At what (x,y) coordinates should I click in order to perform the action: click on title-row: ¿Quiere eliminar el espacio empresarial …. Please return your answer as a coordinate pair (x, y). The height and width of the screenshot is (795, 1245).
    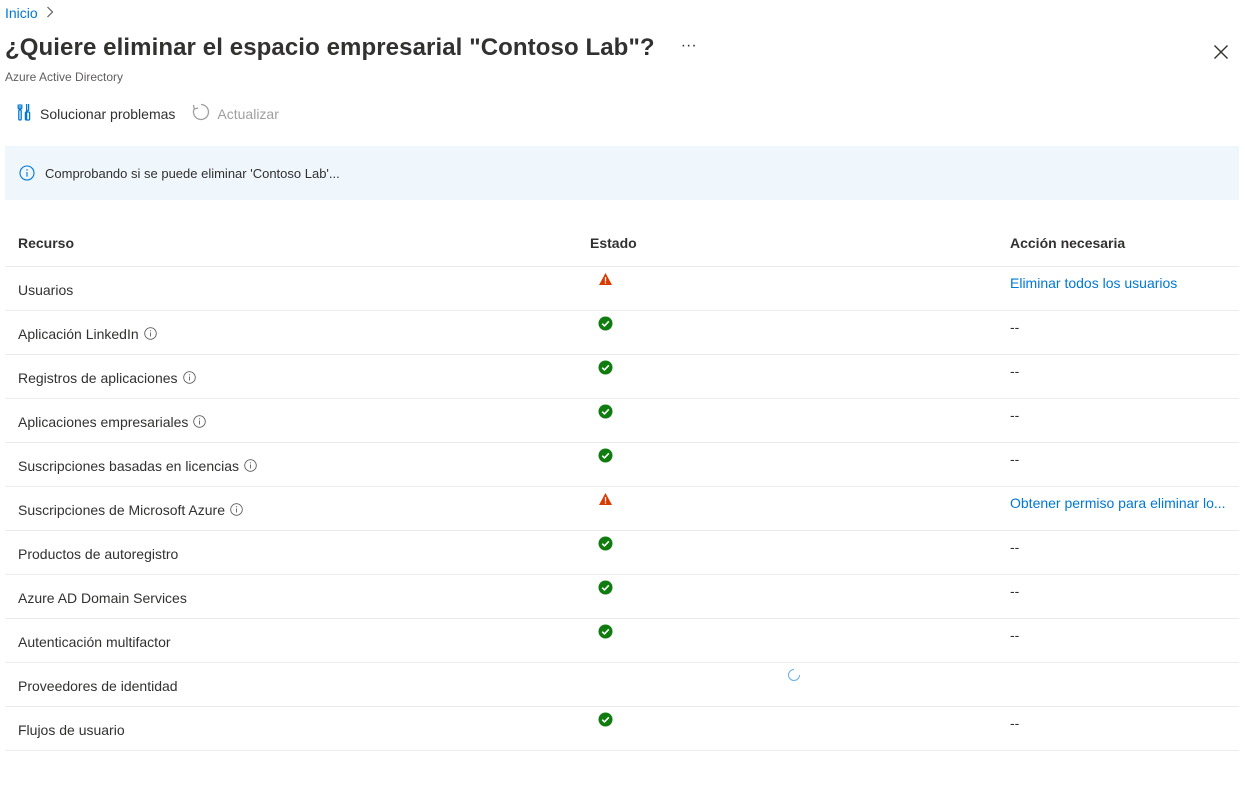
    Looking at the image, I should click on (351, 48).